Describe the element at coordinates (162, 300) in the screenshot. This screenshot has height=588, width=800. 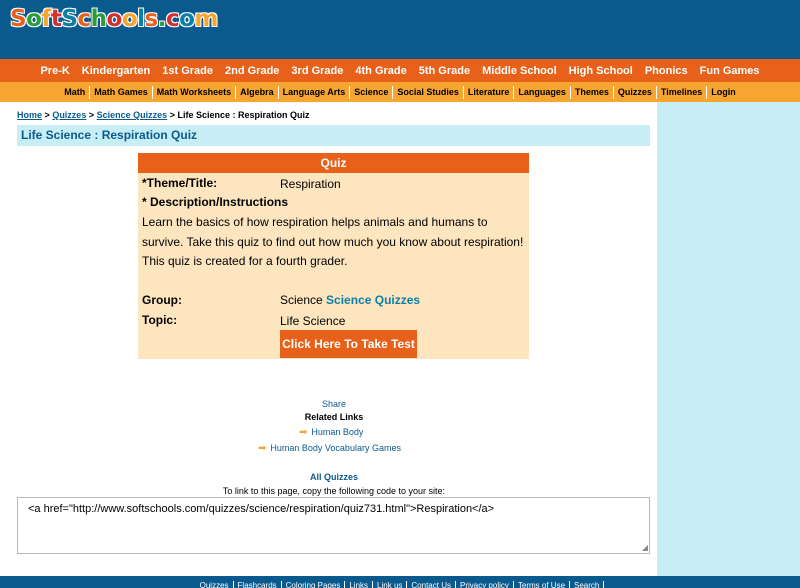
I see `group-label: Group:` at that location.